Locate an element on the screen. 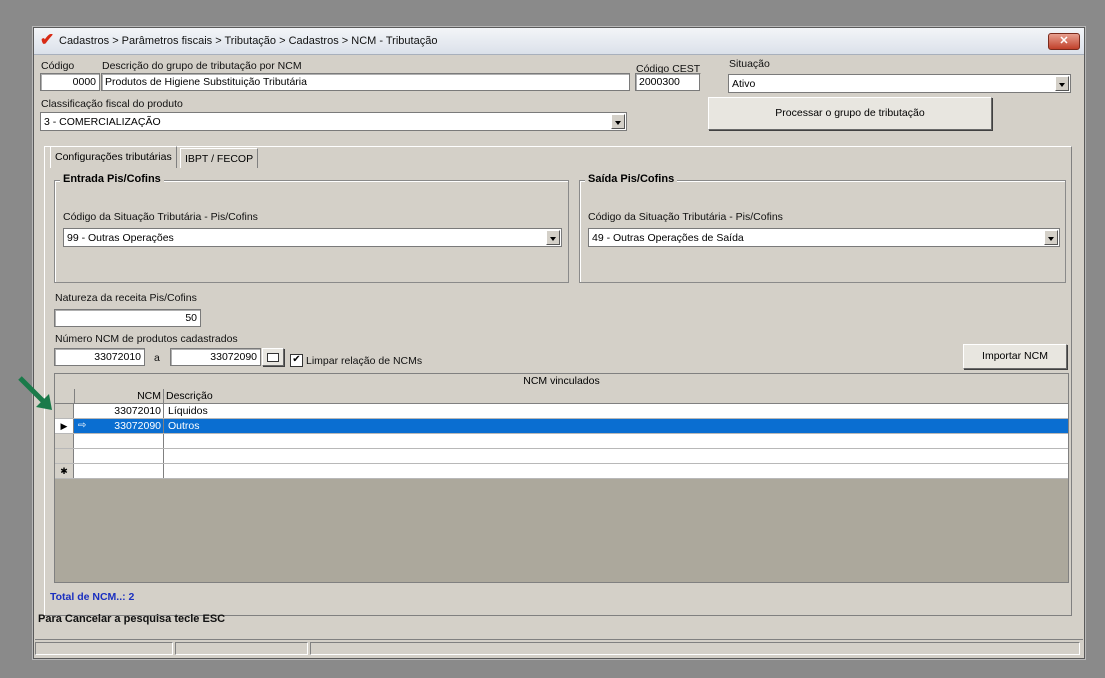  ncm-range-label: Número NCM de produtos cadastrados is located at coordinates (146, 339).